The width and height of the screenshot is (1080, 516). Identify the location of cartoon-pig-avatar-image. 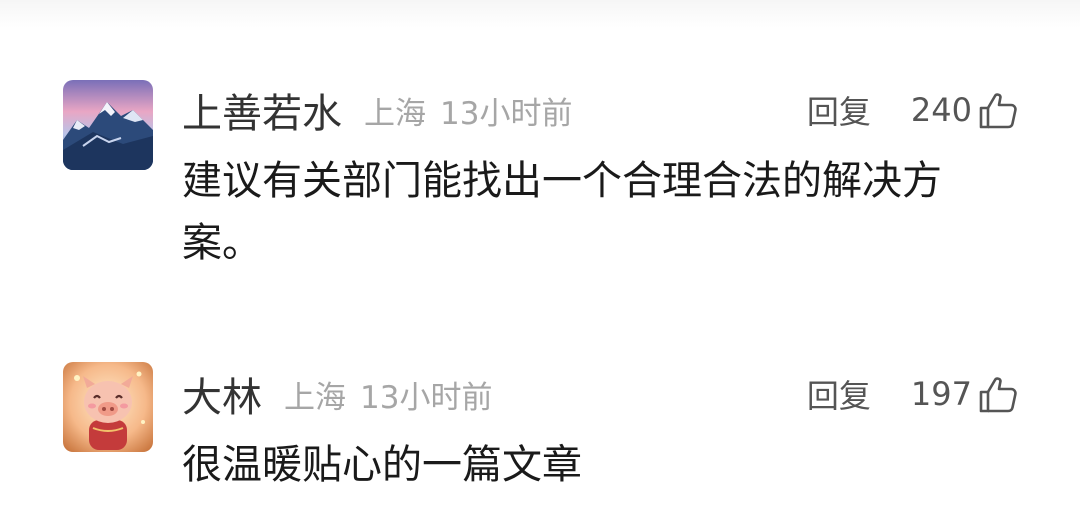
(108, 407).